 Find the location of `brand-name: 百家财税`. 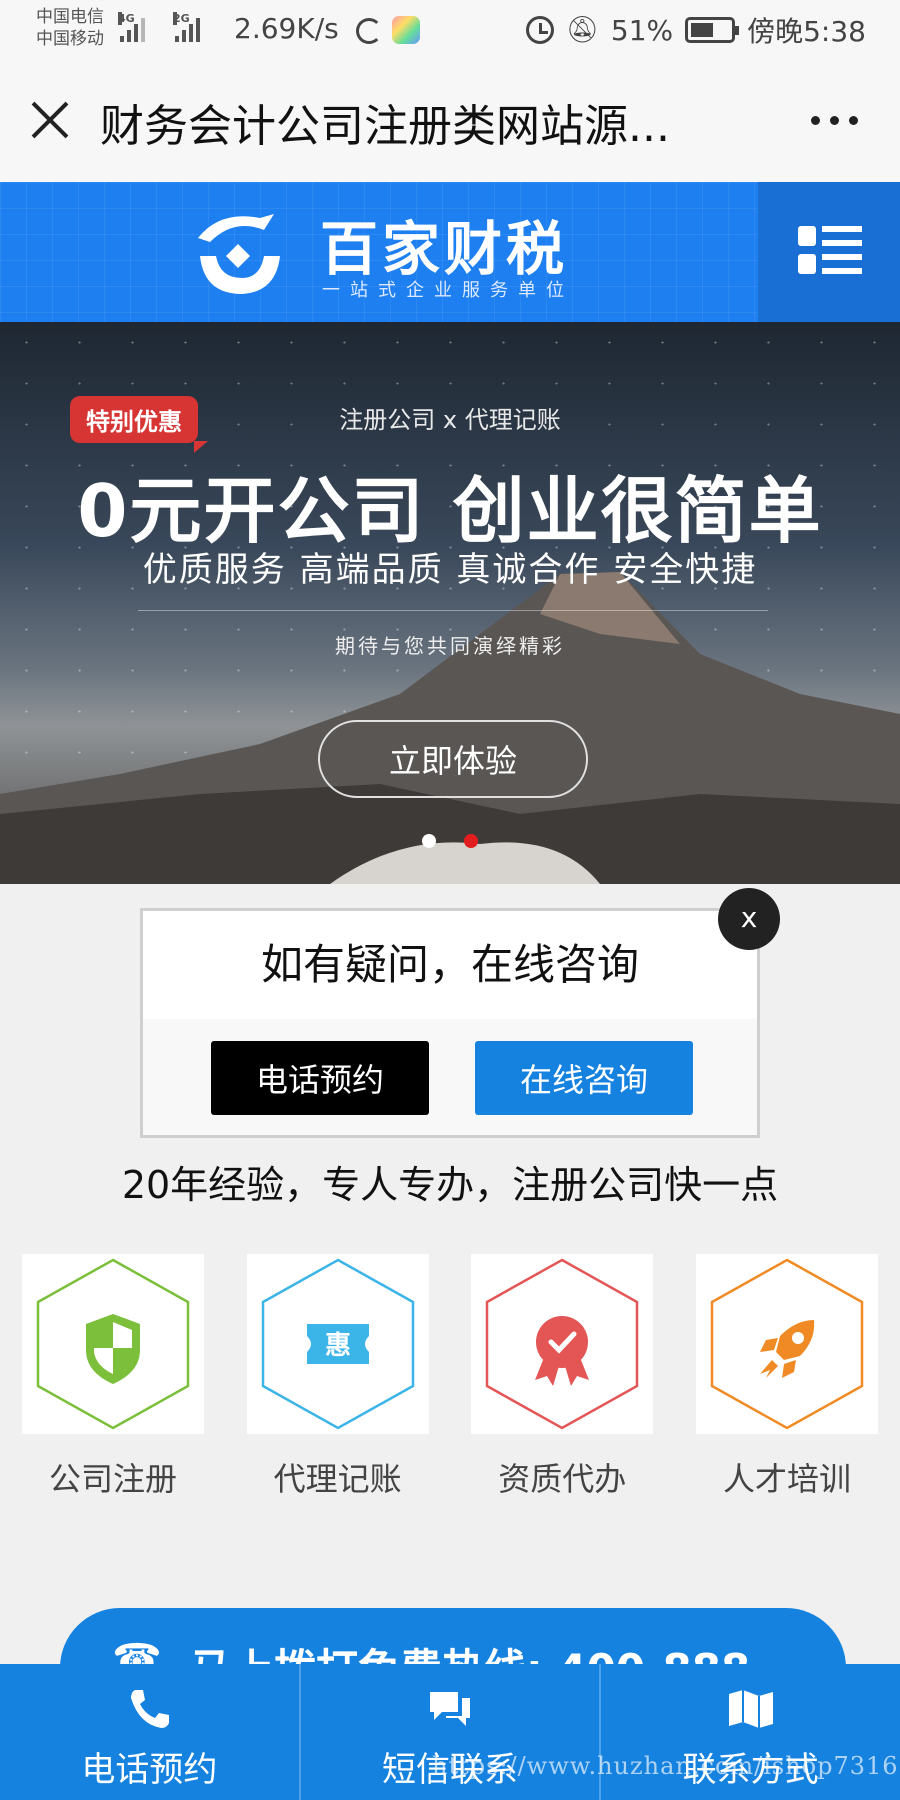

brand-name: 百家财税 is located at coordinates (444, 244).